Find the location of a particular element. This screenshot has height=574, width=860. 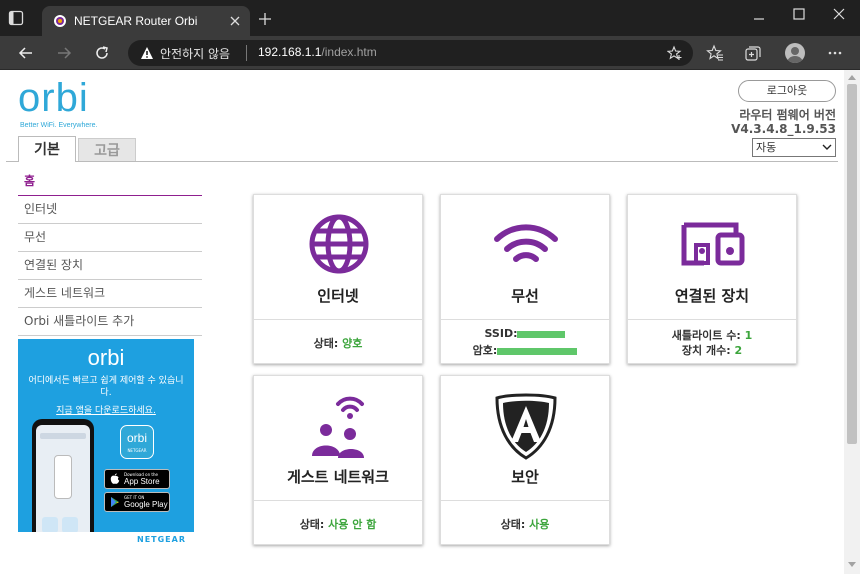

app-store-badge: Download on the App Store is located at coordinates (137, 479).